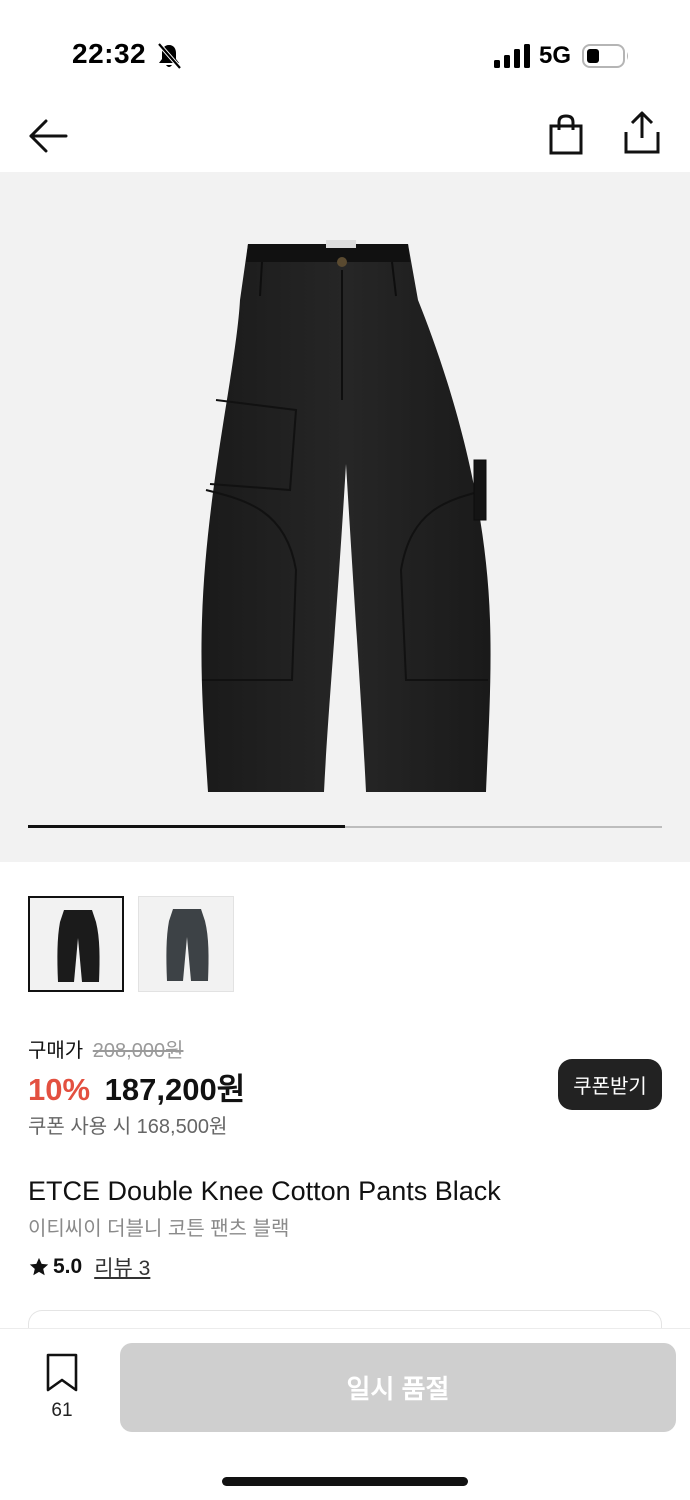 The width and height of the screenshot is (690, 1500). What do you see at coordinates (642, 133) in the screenshot?
I see `share-icon` at bounding box center [642, 133].